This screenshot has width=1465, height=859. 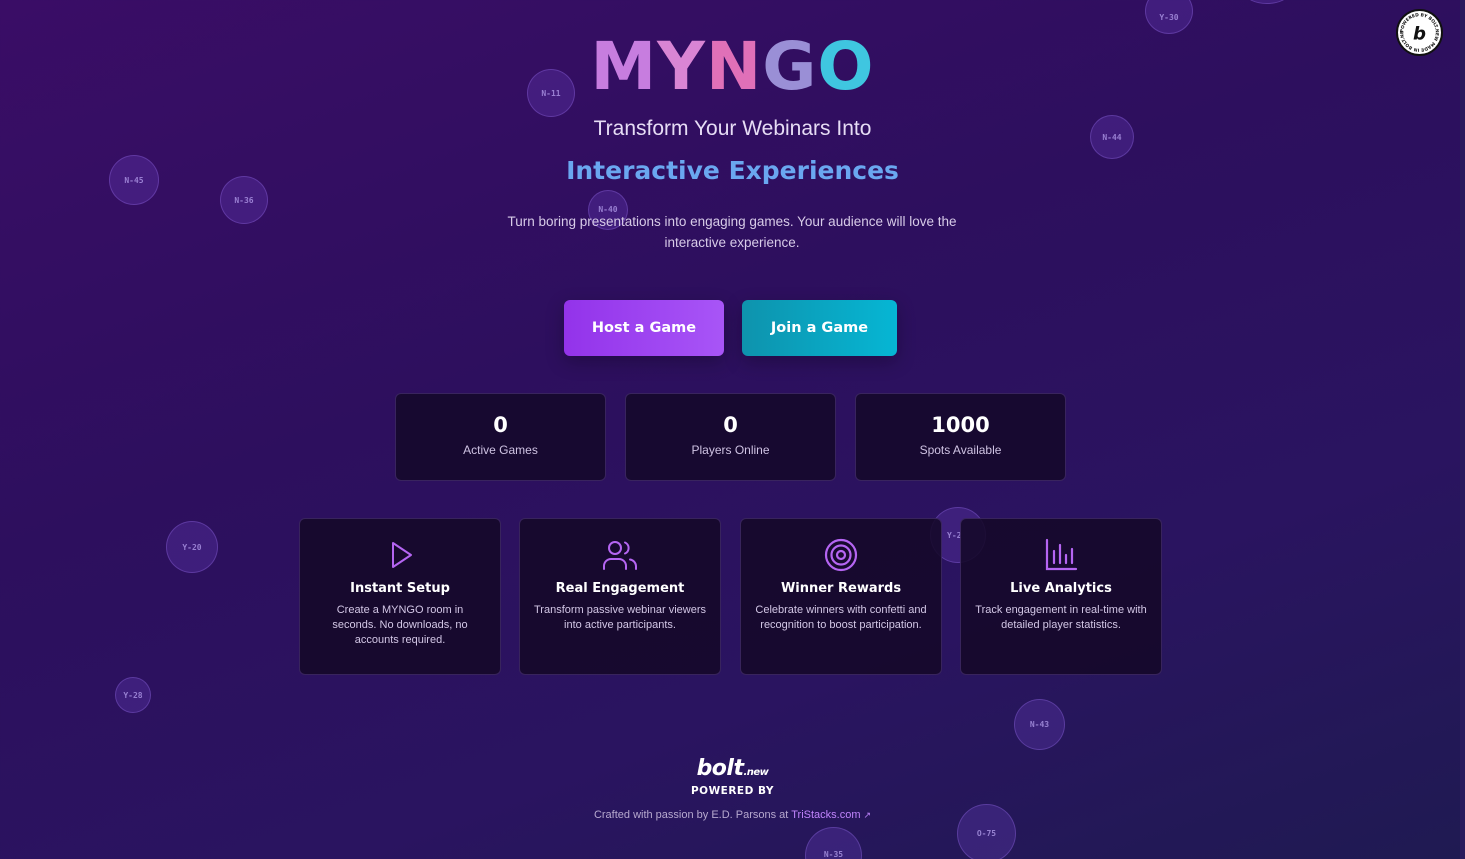 I want to click on feature-title: Real Engagement, so click(x=620, y=588).